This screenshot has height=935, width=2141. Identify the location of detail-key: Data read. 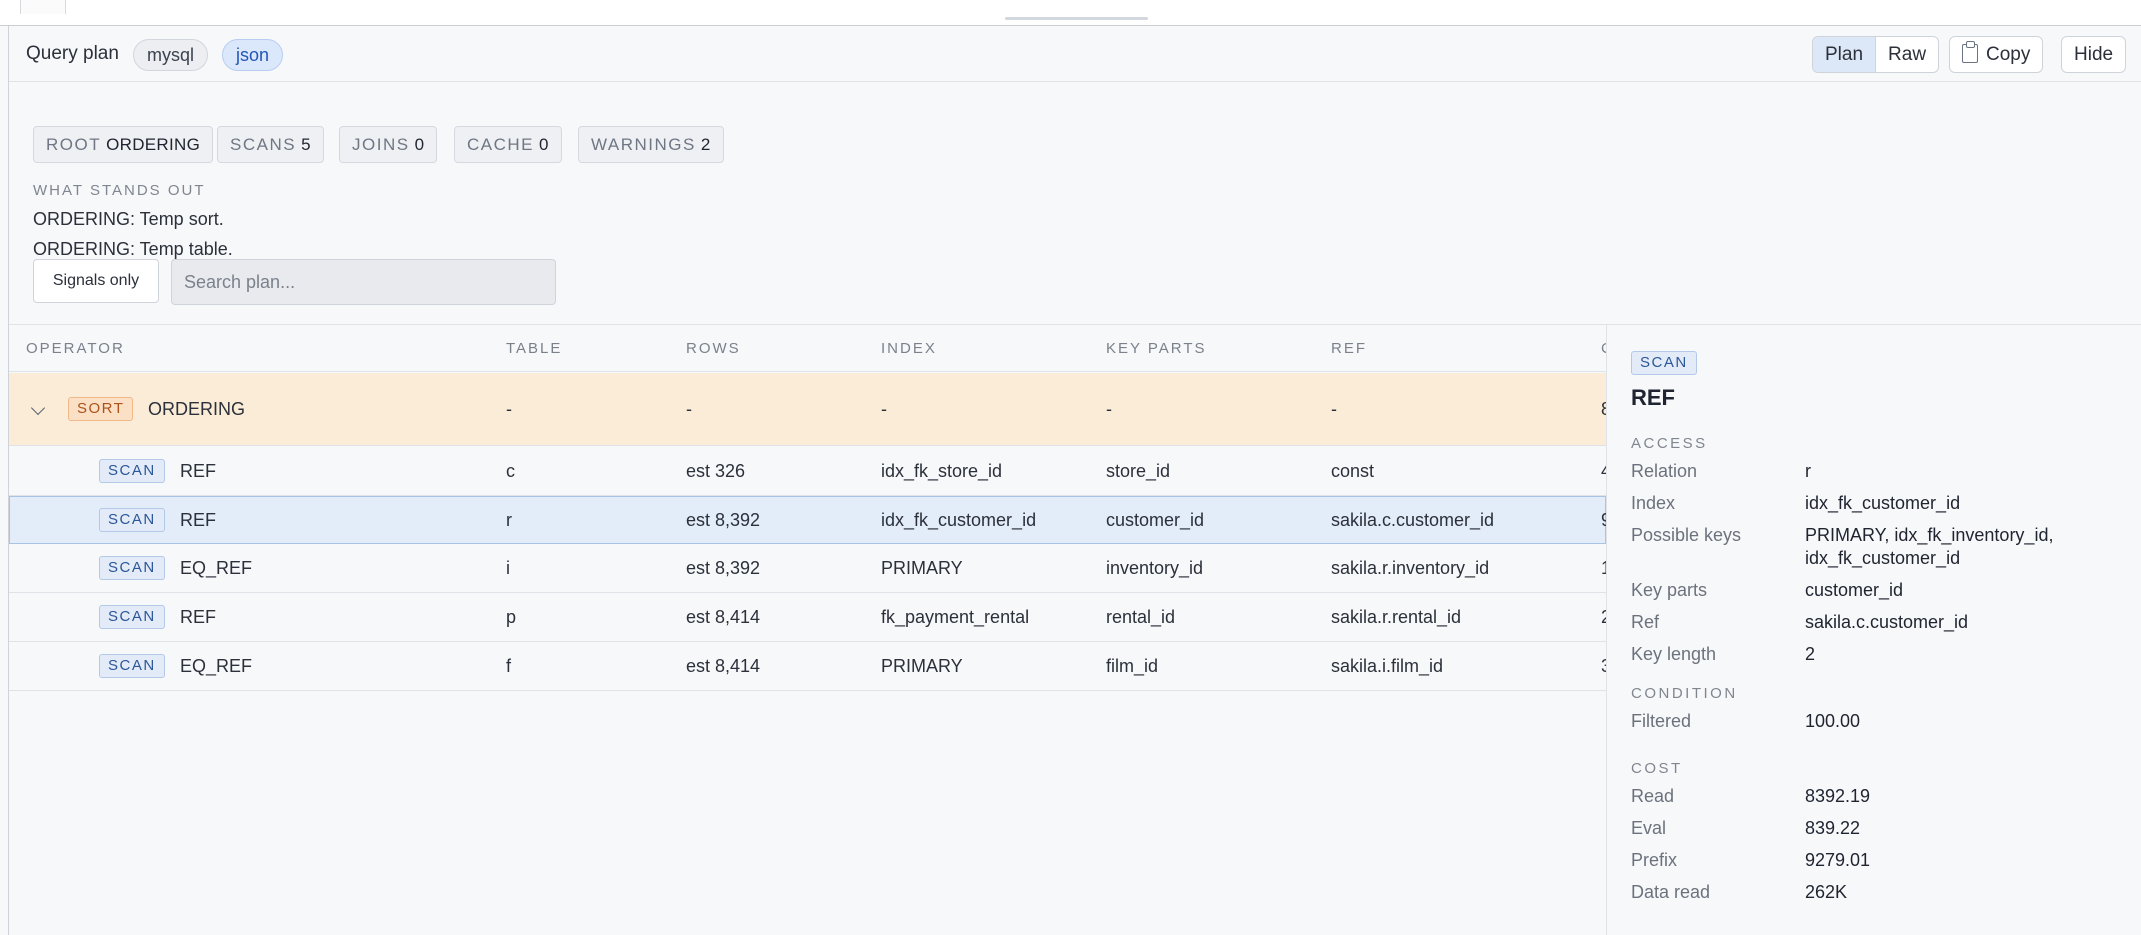
(1671, 892).